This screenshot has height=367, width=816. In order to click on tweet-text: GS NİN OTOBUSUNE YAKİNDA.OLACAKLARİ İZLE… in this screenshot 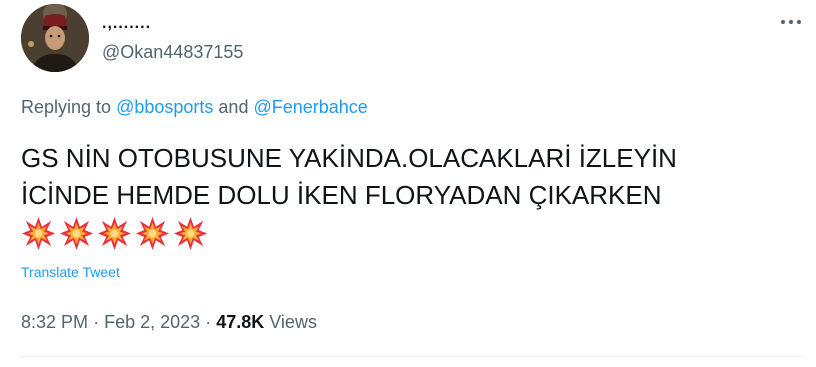, I will do `click(349, 176)`.